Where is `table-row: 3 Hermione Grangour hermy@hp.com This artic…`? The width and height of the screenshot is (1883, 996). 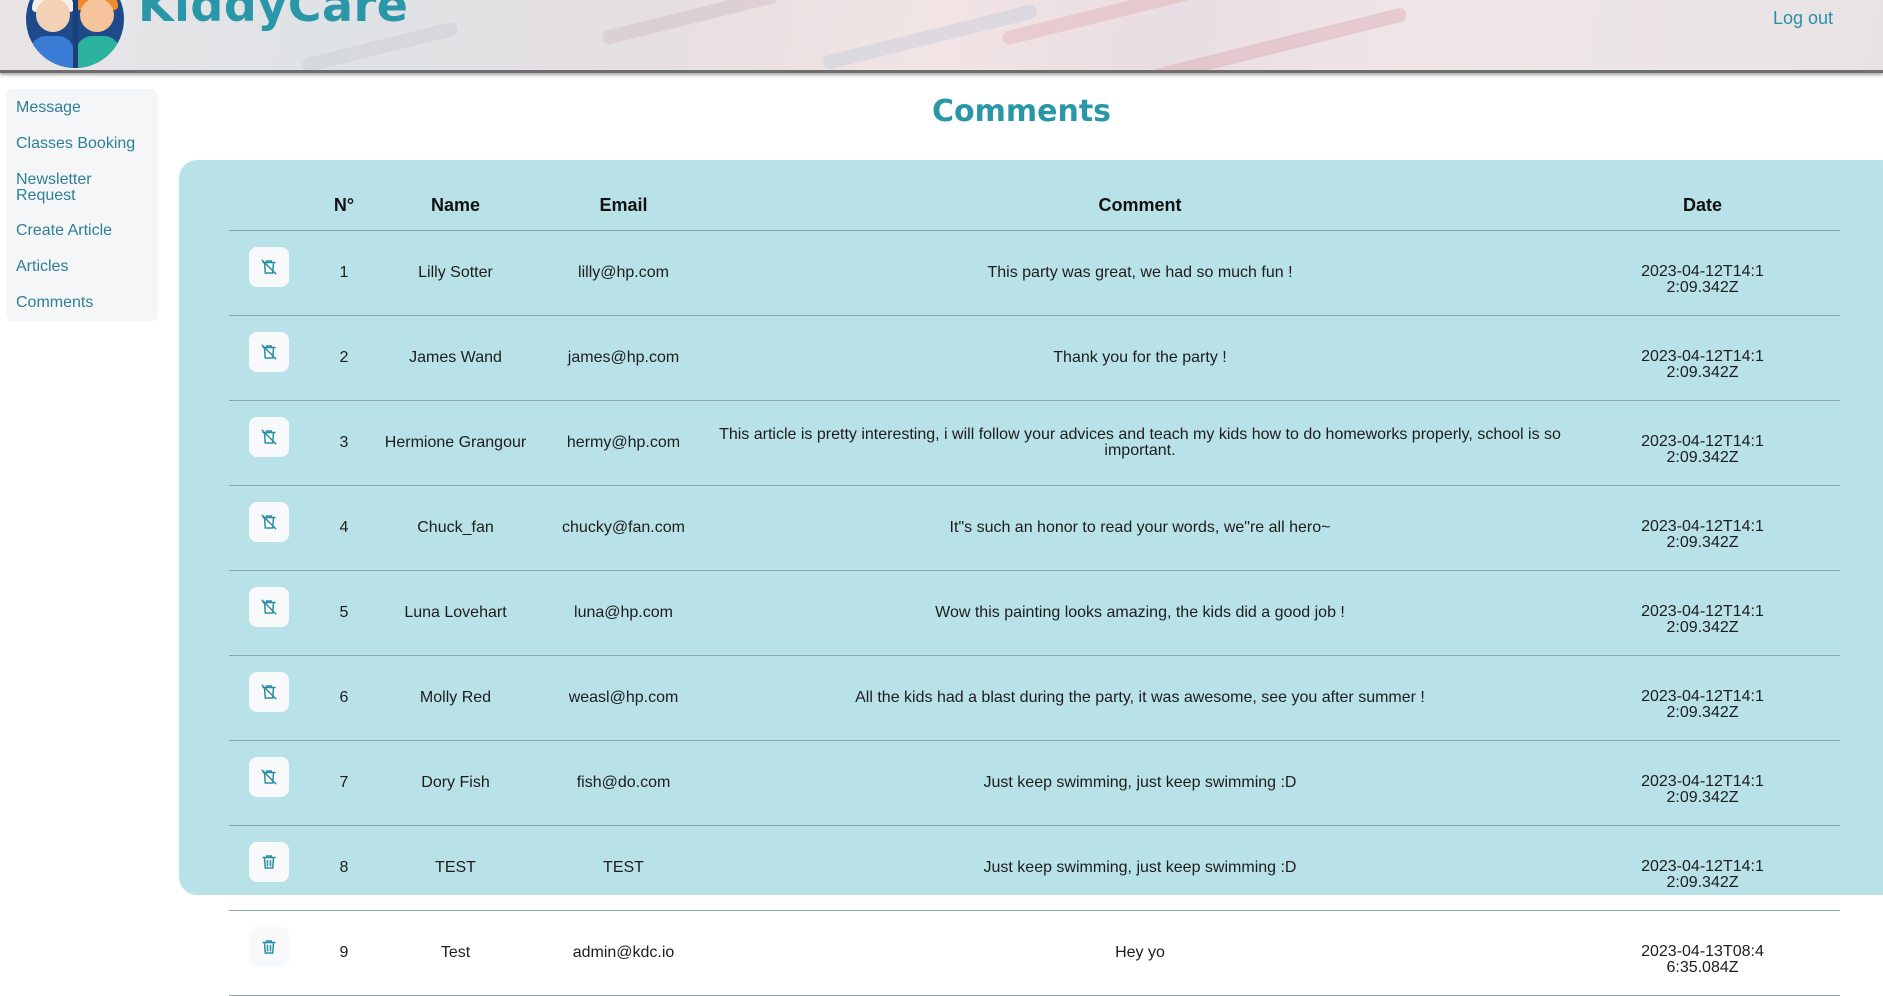
table-row: 3 Hermione Grangour hermy@hp.com This artic… is located at coordinates (1034, 443).